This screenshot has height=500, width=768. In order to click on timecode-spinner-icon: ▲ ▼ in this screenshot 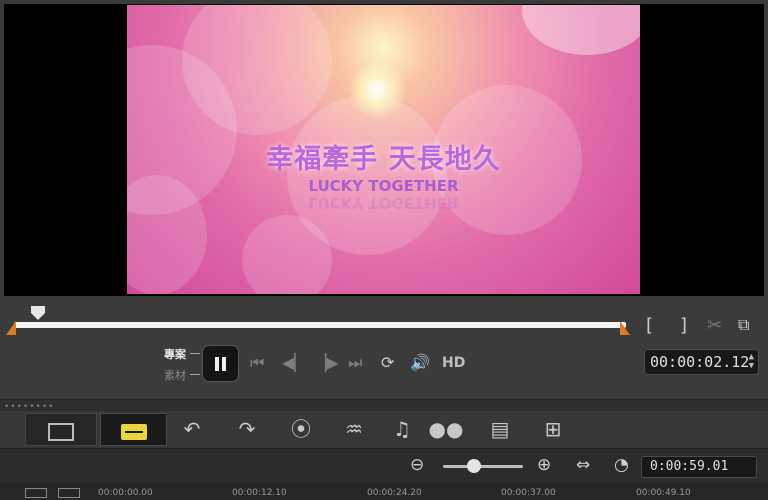, I will do `click(751, 362)`.